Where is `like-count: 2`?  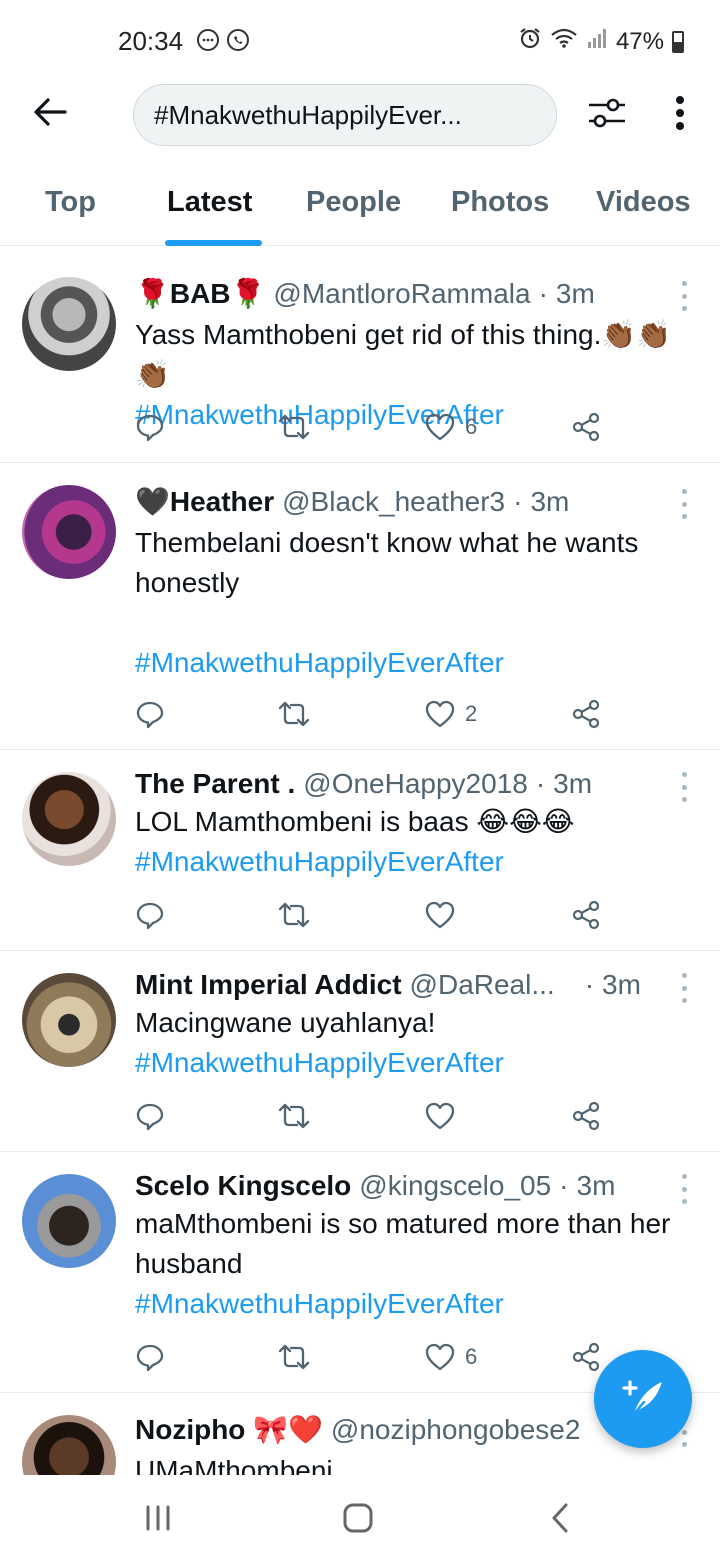 like-count: 2 is located at coordinates (471, 713).